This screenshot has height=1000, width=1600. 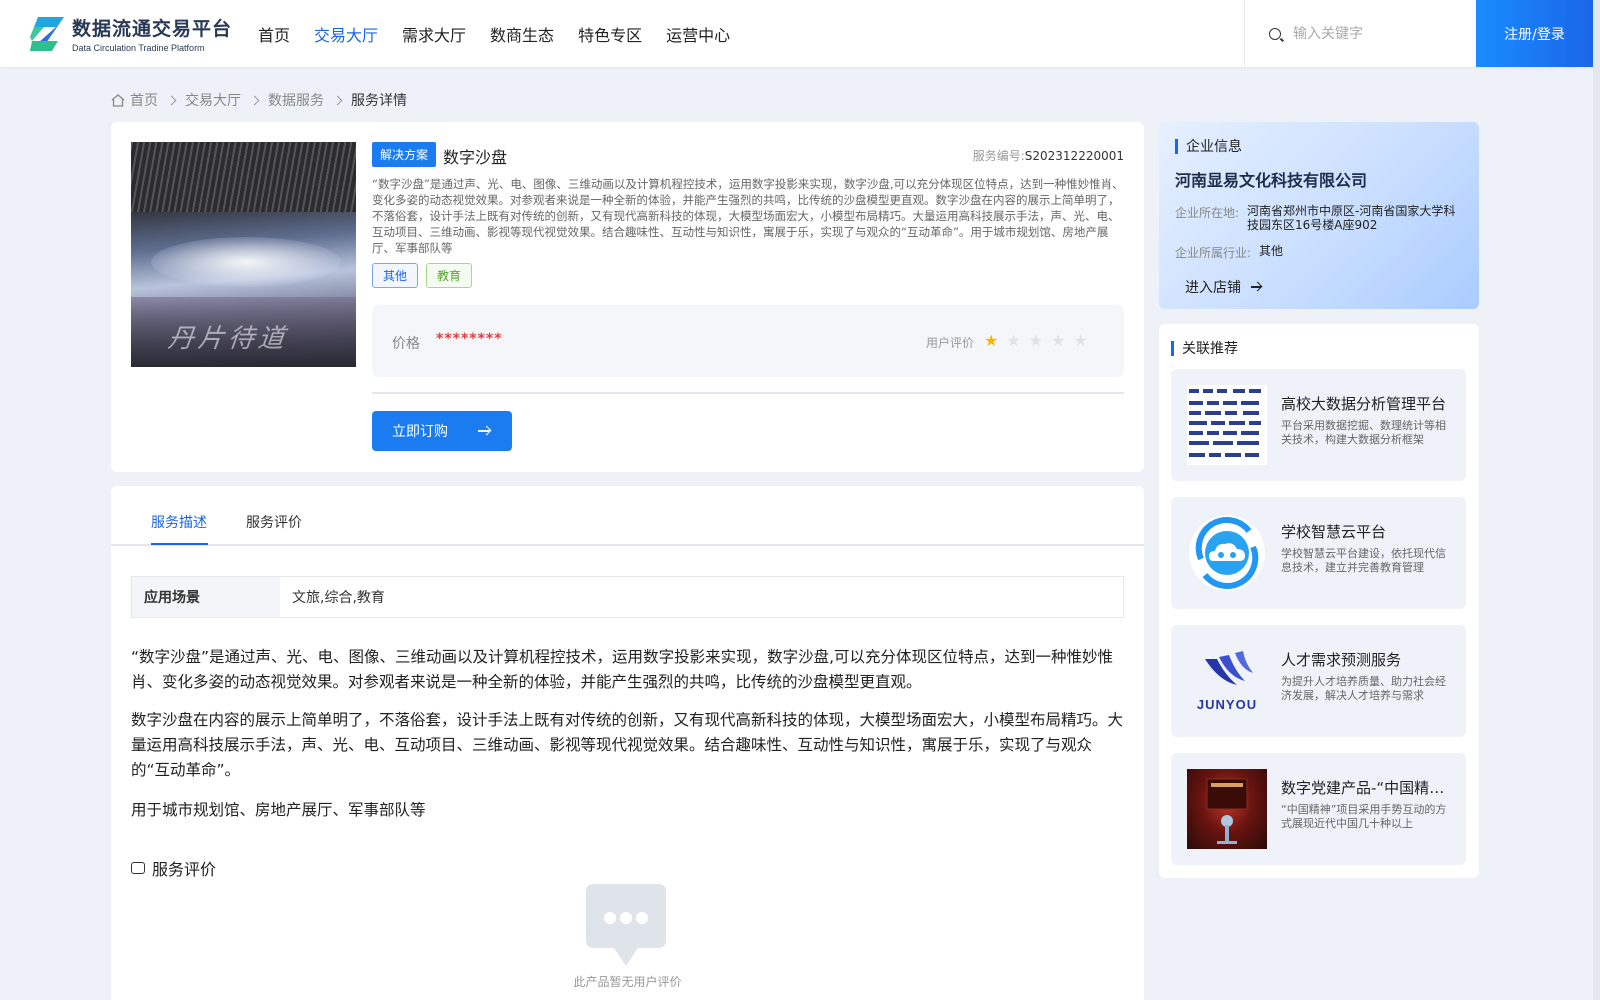 I want to click on company-section-title: 企业信息, so click(x=1208, y=146).